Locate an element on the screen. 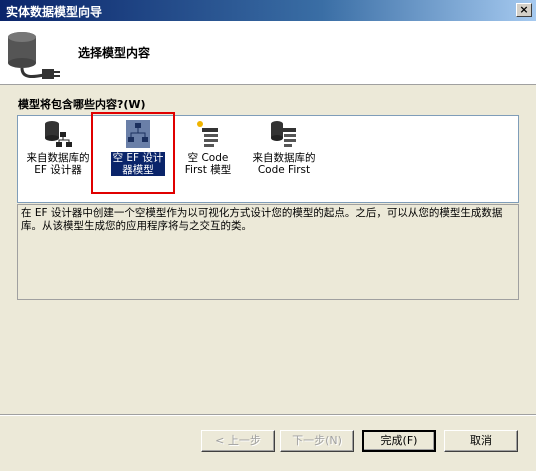 This screenshot has width=536, height=471. window-title: 实体数据模型向导 is located at coordinates (54, 12).